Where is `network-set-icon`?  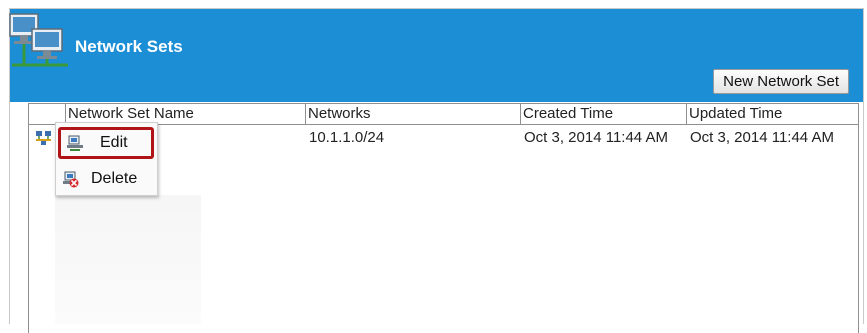
network-set-icon is located at coordinates (43, 138).